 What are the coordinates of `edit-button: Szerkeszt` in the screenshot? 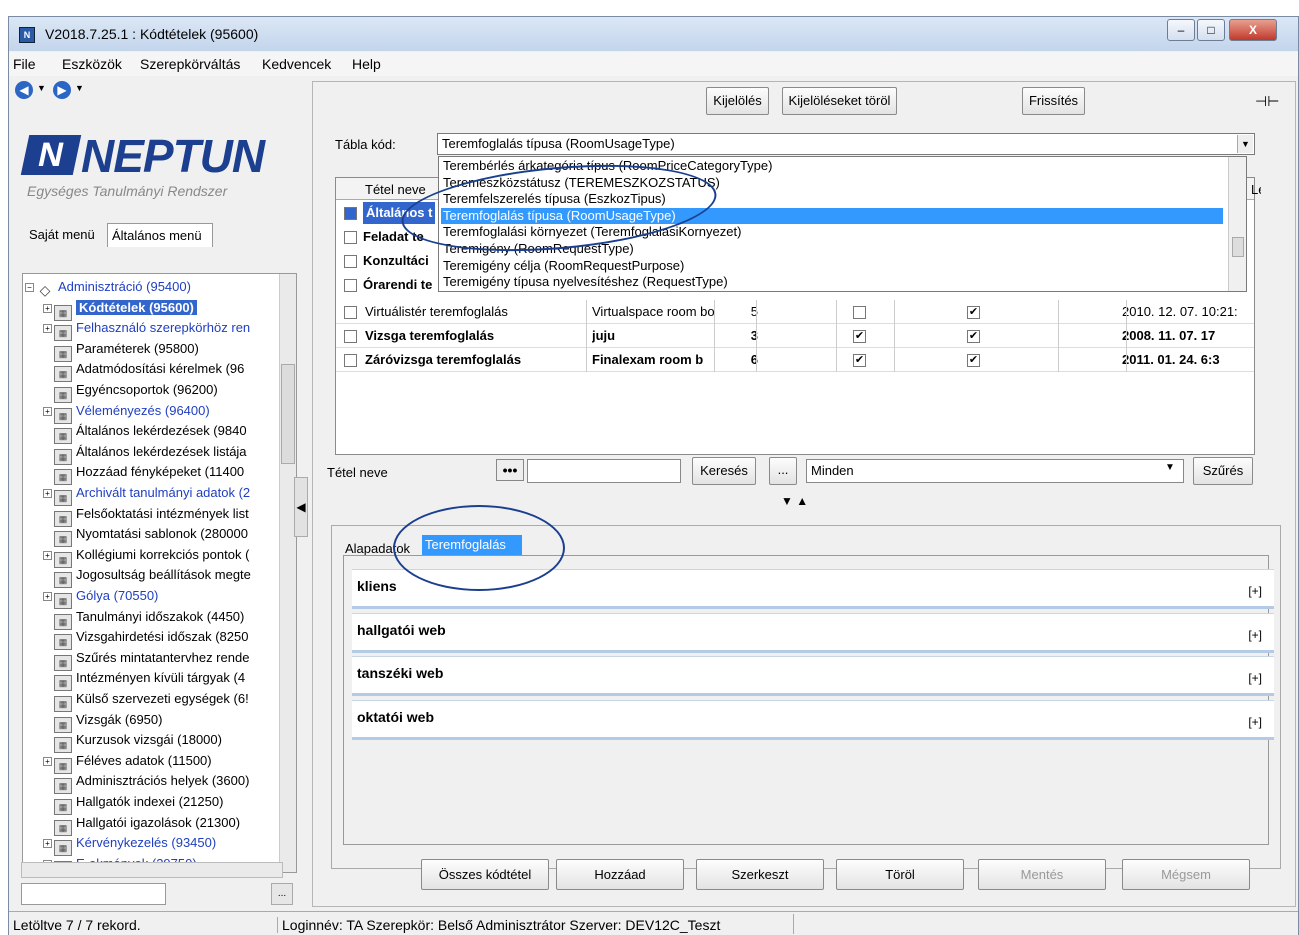 It's located at (760, 874).